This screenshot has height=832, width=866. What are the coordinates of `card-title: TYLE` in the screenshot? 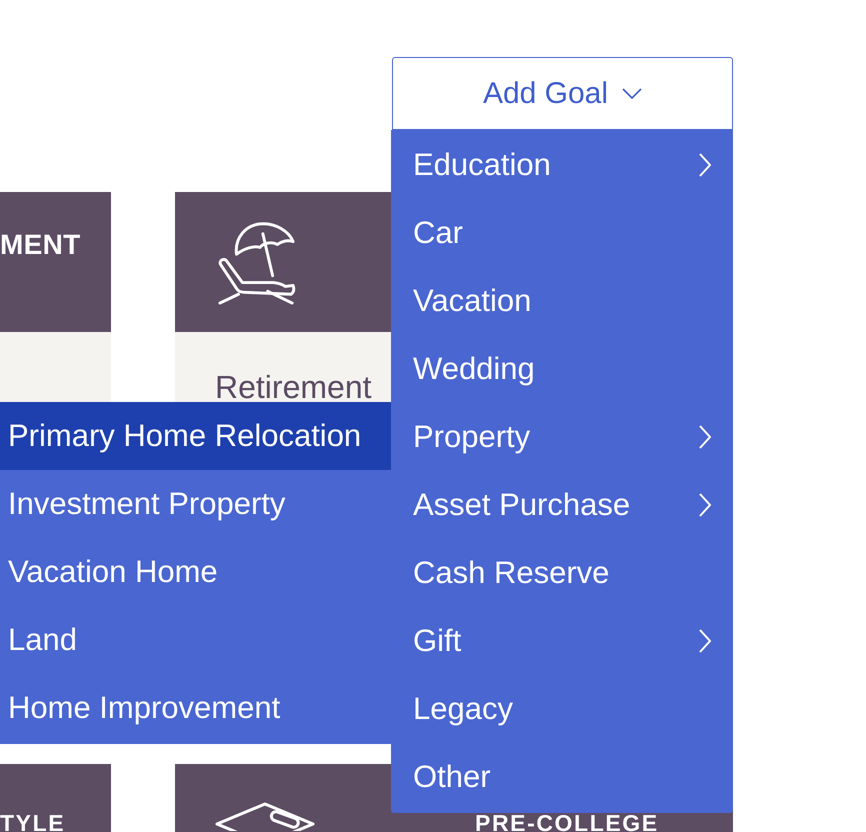 It's located at (33, 823).